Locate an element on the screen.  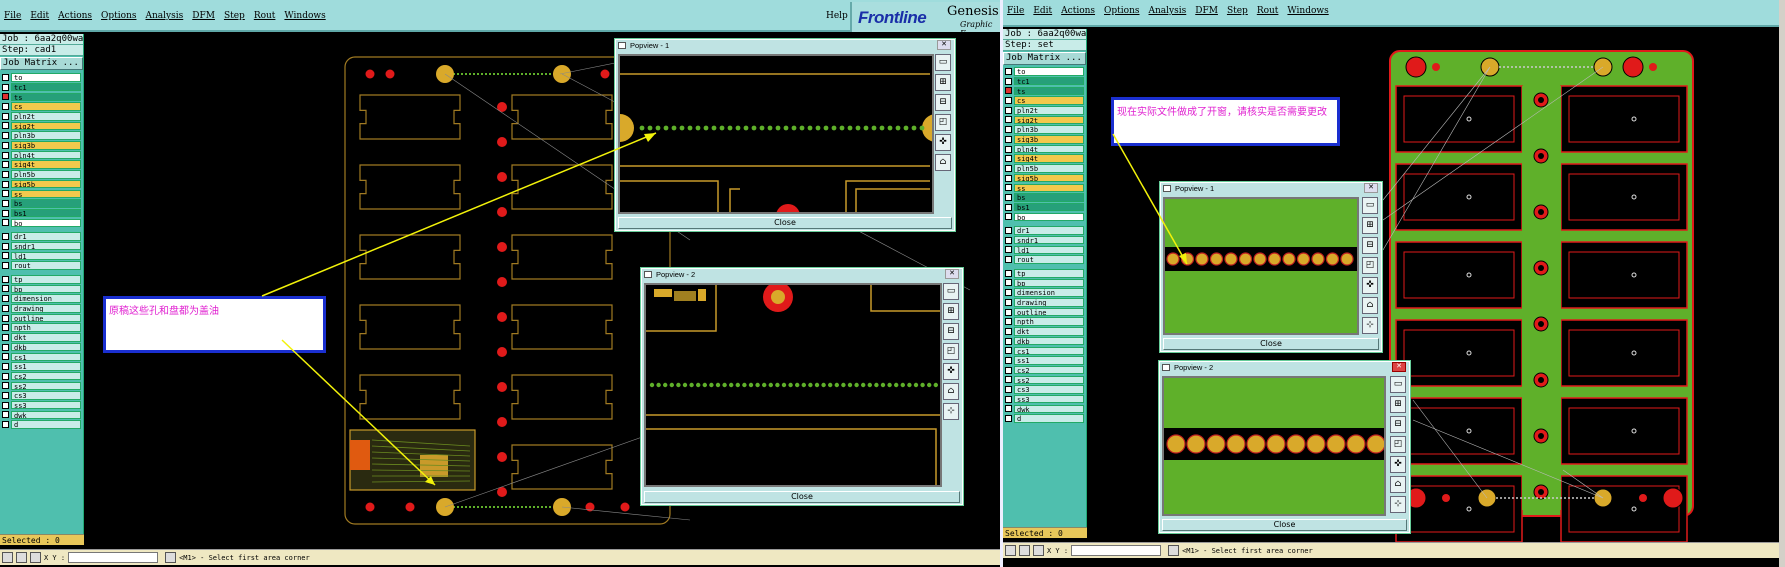
layer-row: tp is located at coordinates (41, 279).